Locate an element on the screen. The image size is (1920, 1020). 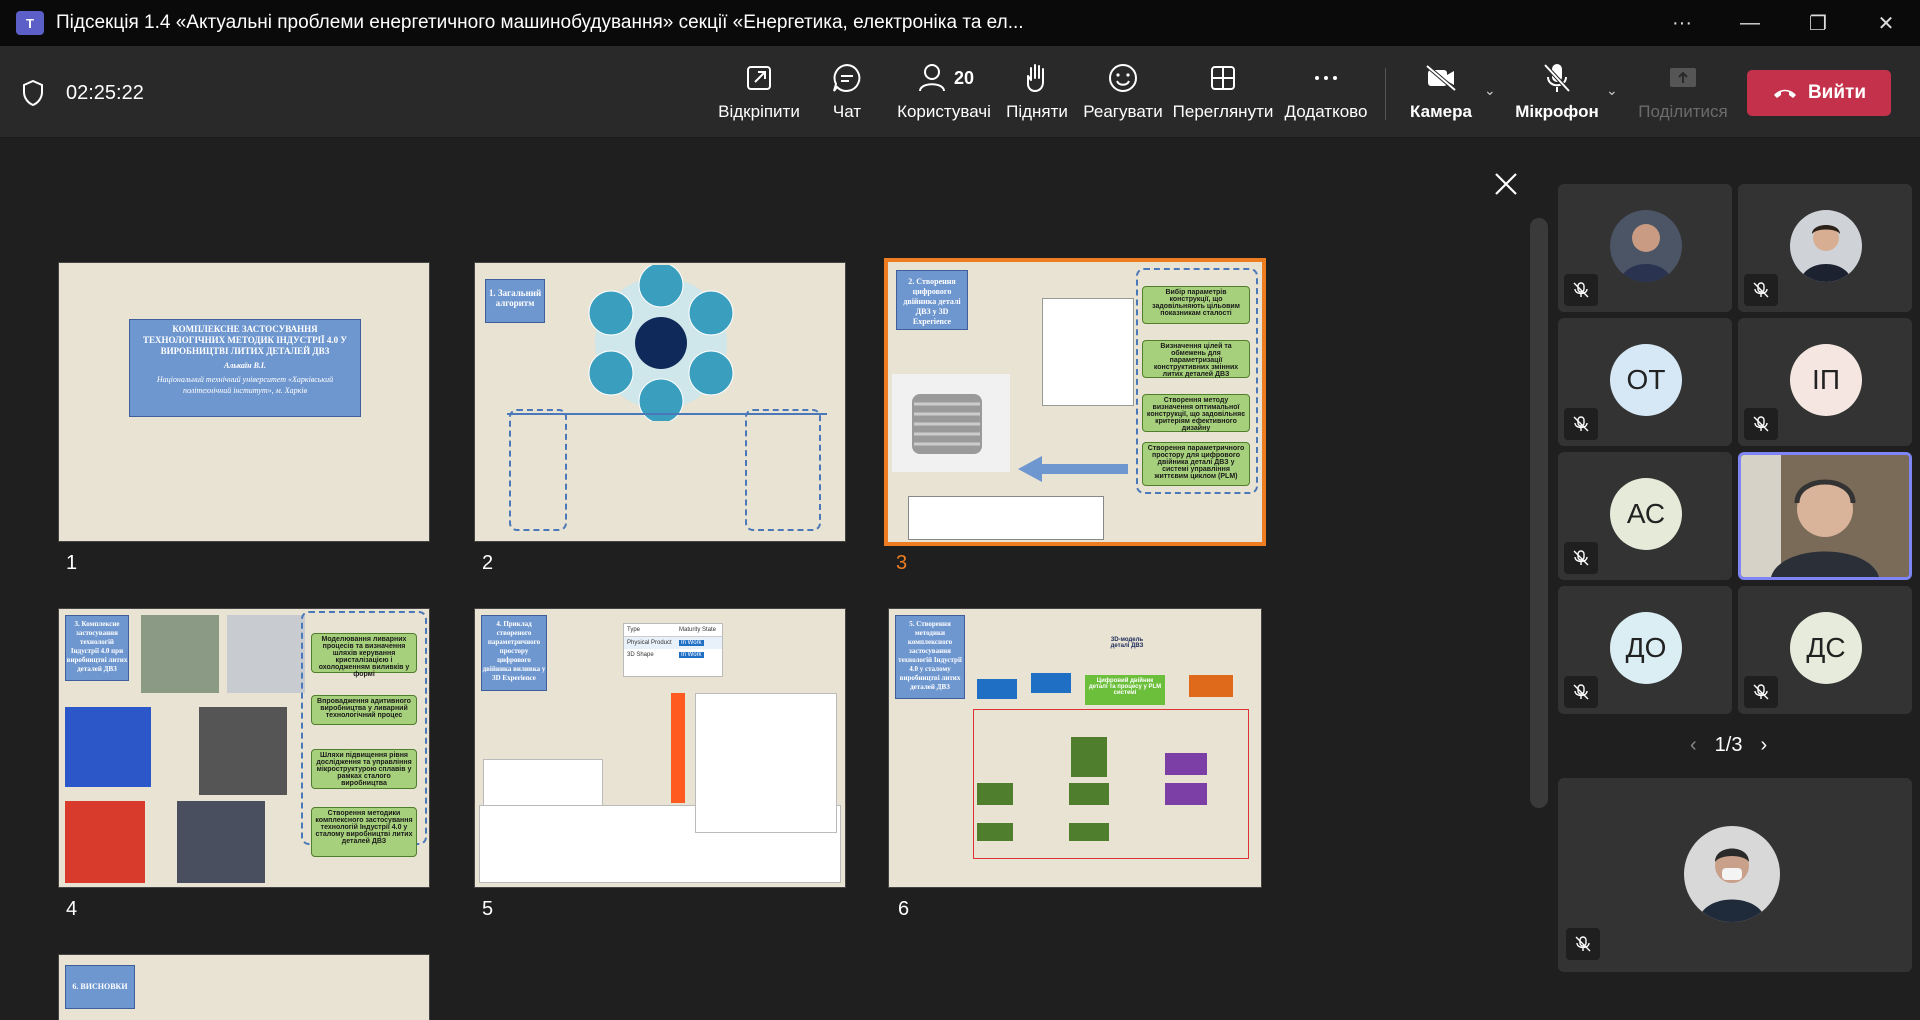
participant-avatar-ot: ОТ is located at coordinates (1646, 380).